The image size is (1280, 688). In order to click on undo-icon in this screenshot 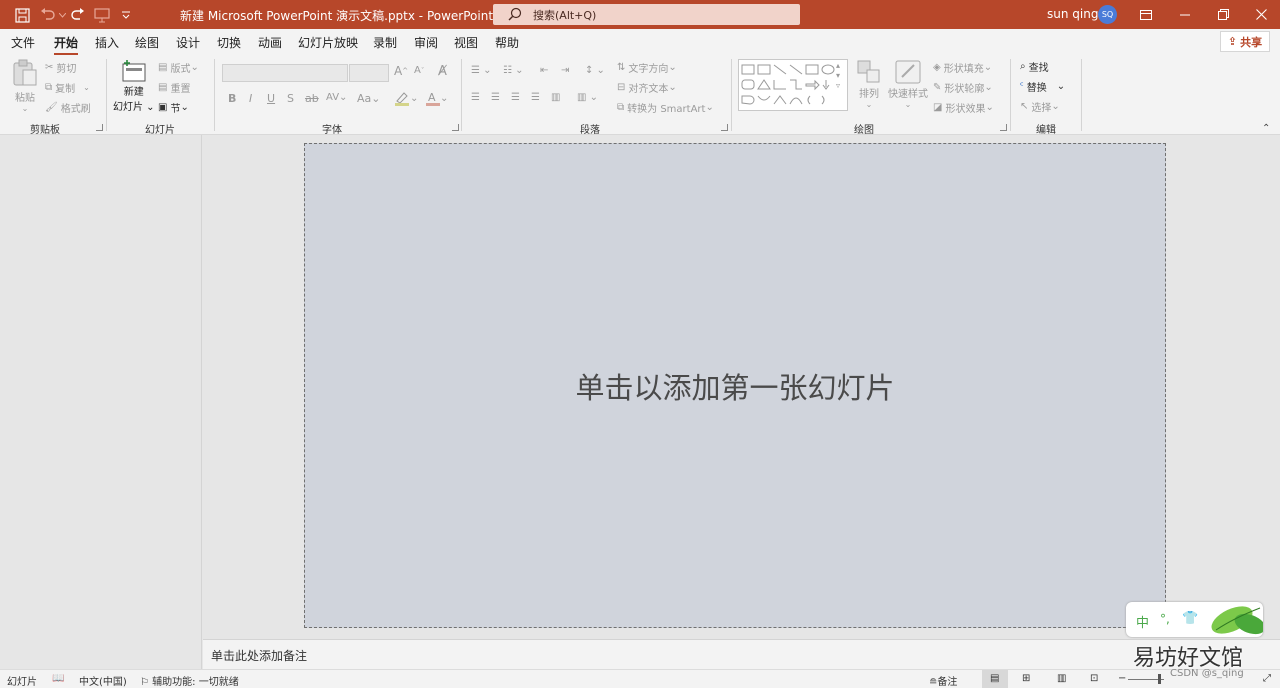, I will do `click(48, 15)`.